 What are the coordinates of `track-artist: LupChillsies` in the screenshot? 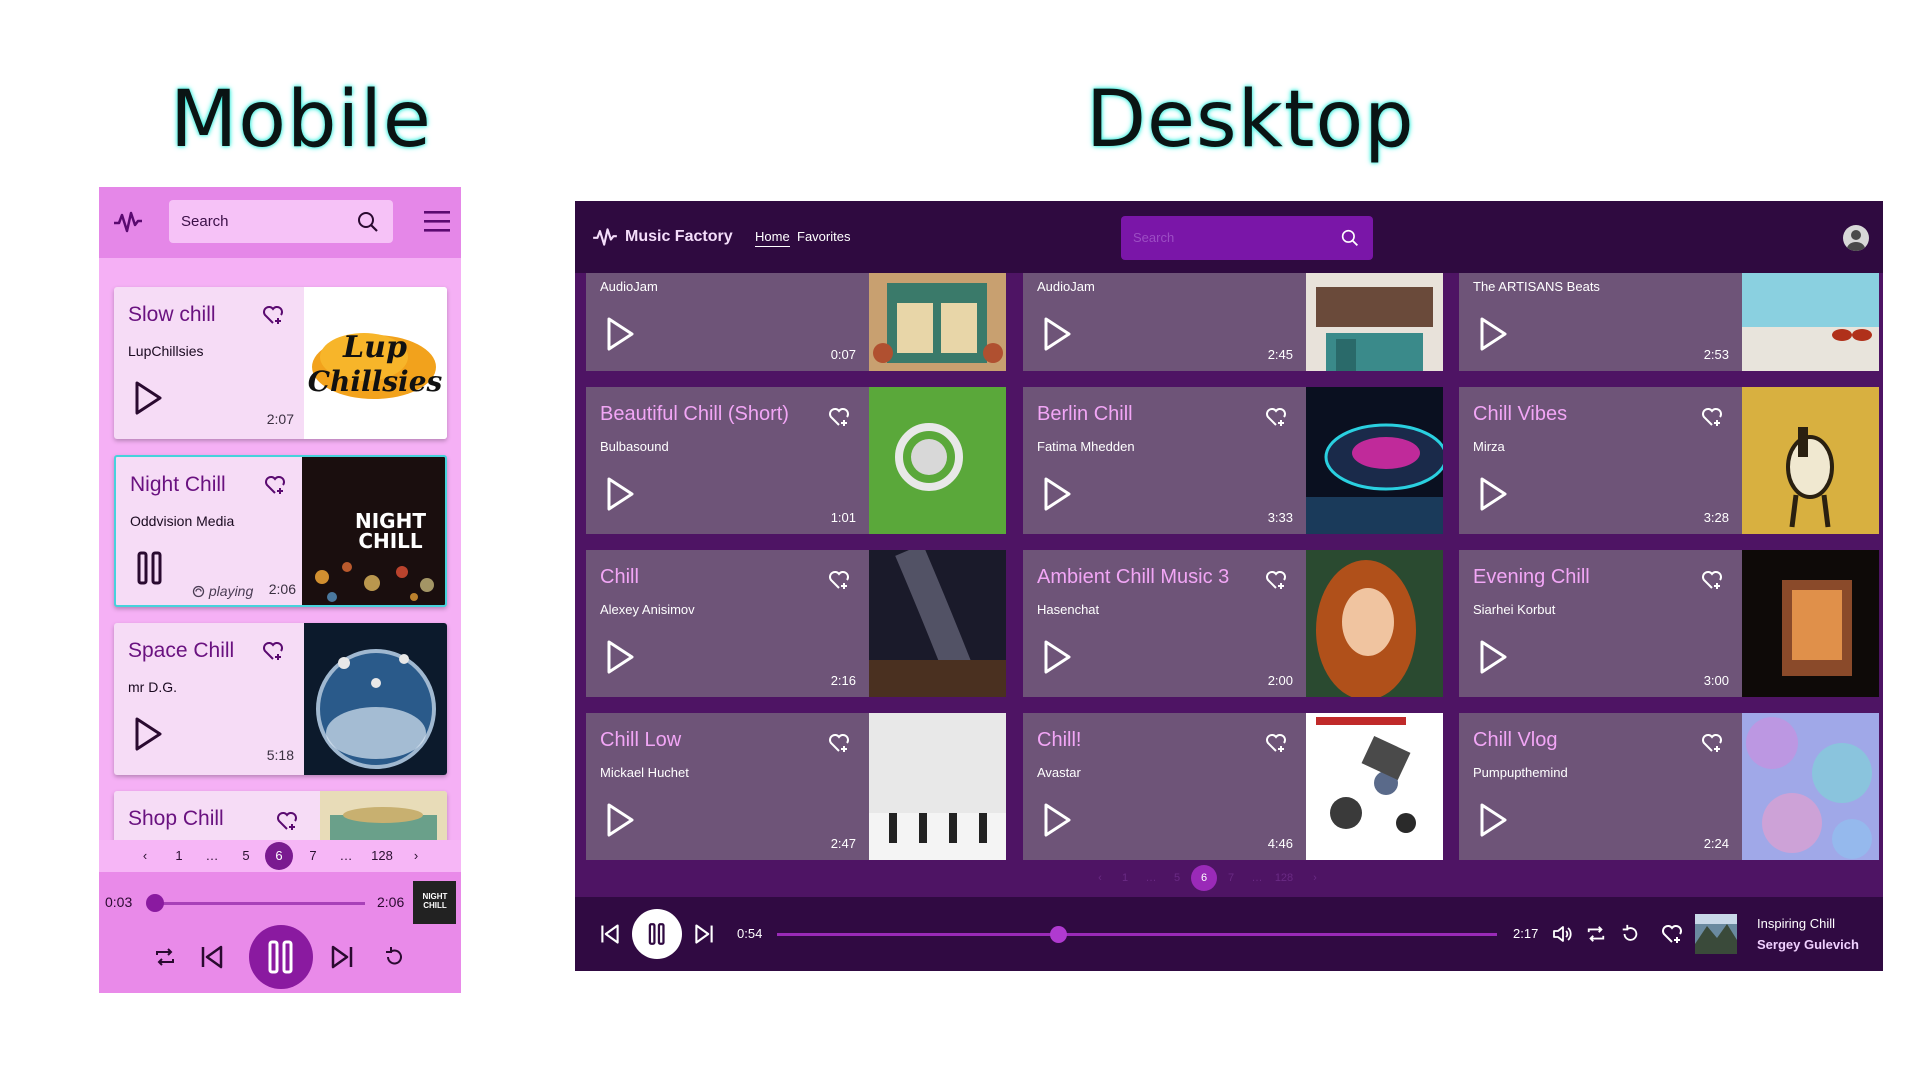 It's located at (166, 351).